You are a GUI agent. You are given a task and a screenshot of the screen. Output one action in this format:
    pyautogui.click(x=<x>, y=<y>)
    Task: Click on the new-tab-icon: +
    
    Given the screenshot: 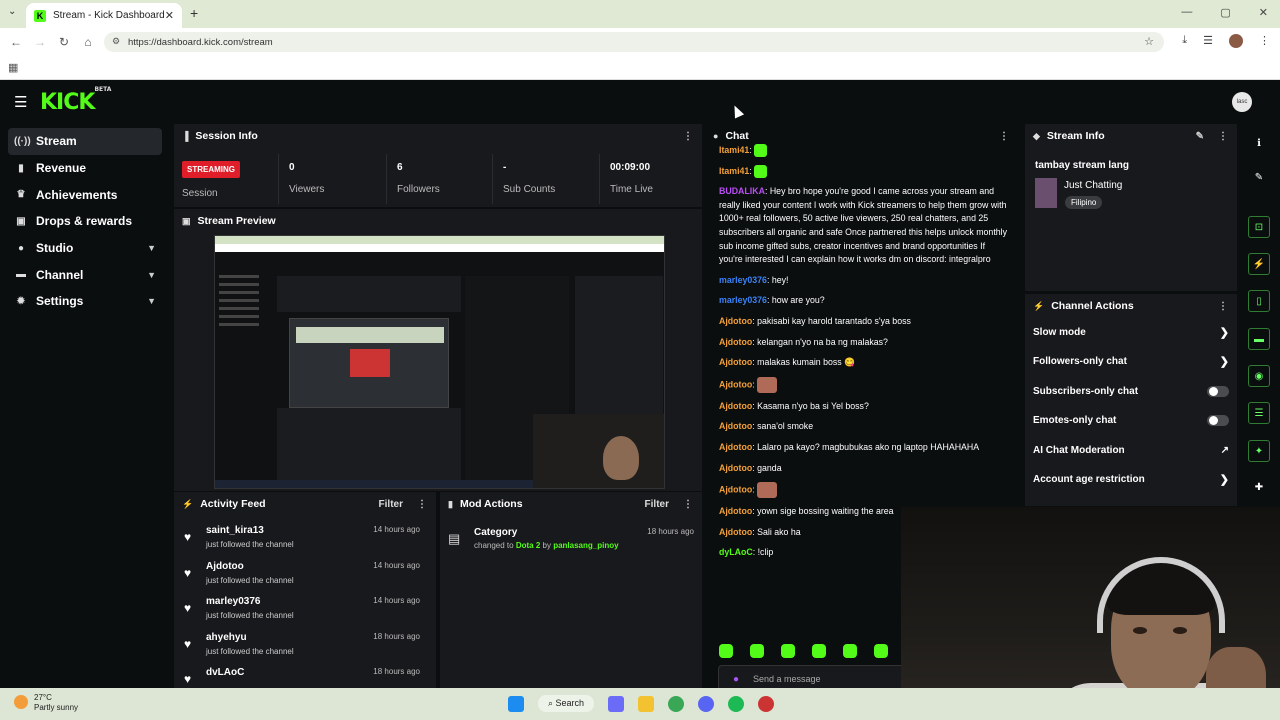 What is the action you would take?
    pyautogui.click(x=194, y=13)
    